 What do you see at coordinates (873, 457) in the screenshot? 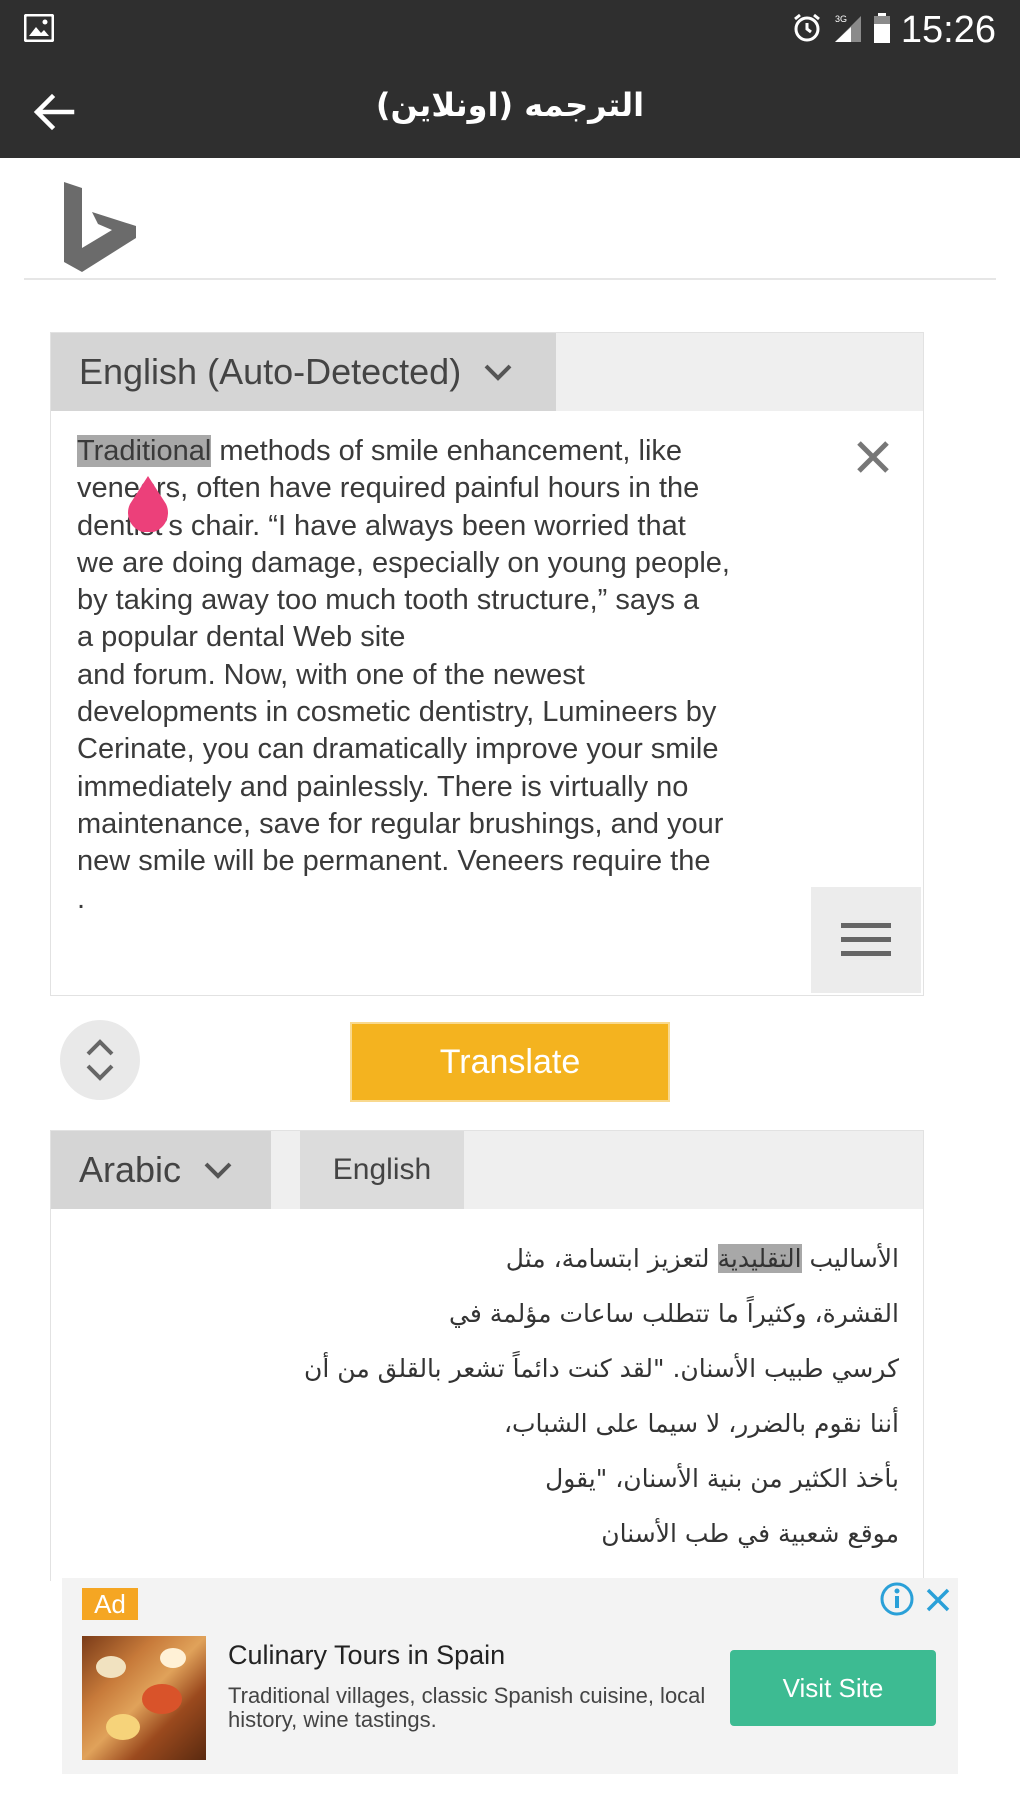
I see `clear-text-icon` at bounding box center [873, 457].